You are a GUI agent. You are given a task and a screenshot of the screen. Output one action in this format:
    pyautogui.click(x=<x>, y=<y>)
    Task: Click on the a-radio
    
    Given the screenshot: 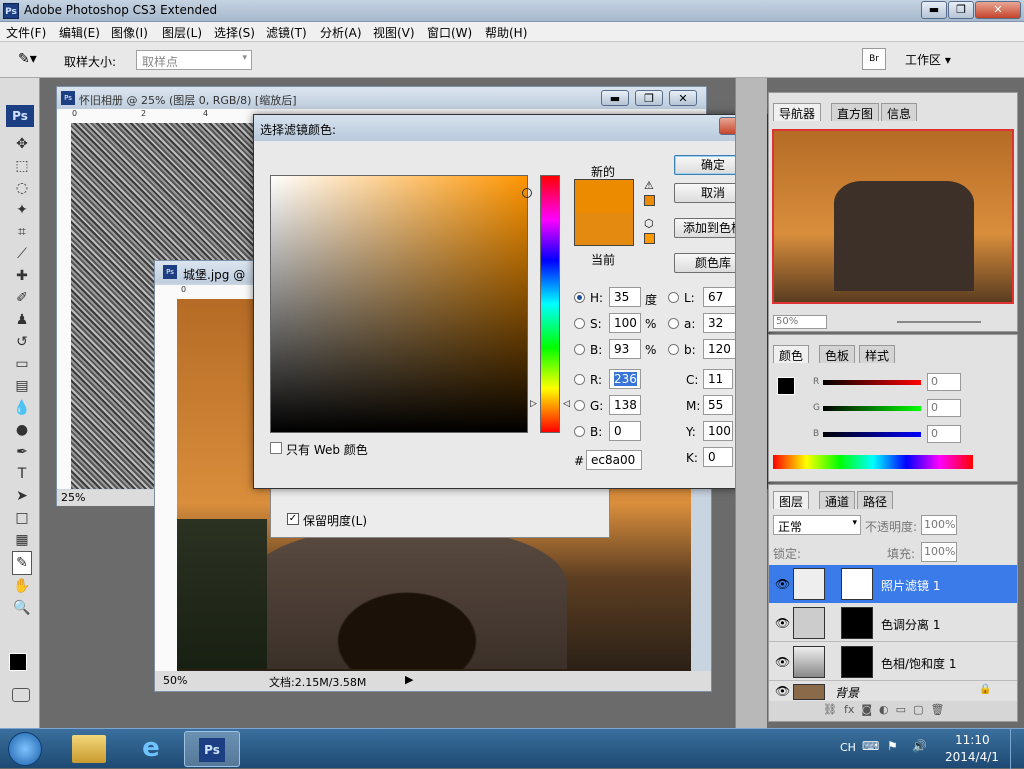 What is the action you would take?
    pyautogui.click(x=673, y=323)
    